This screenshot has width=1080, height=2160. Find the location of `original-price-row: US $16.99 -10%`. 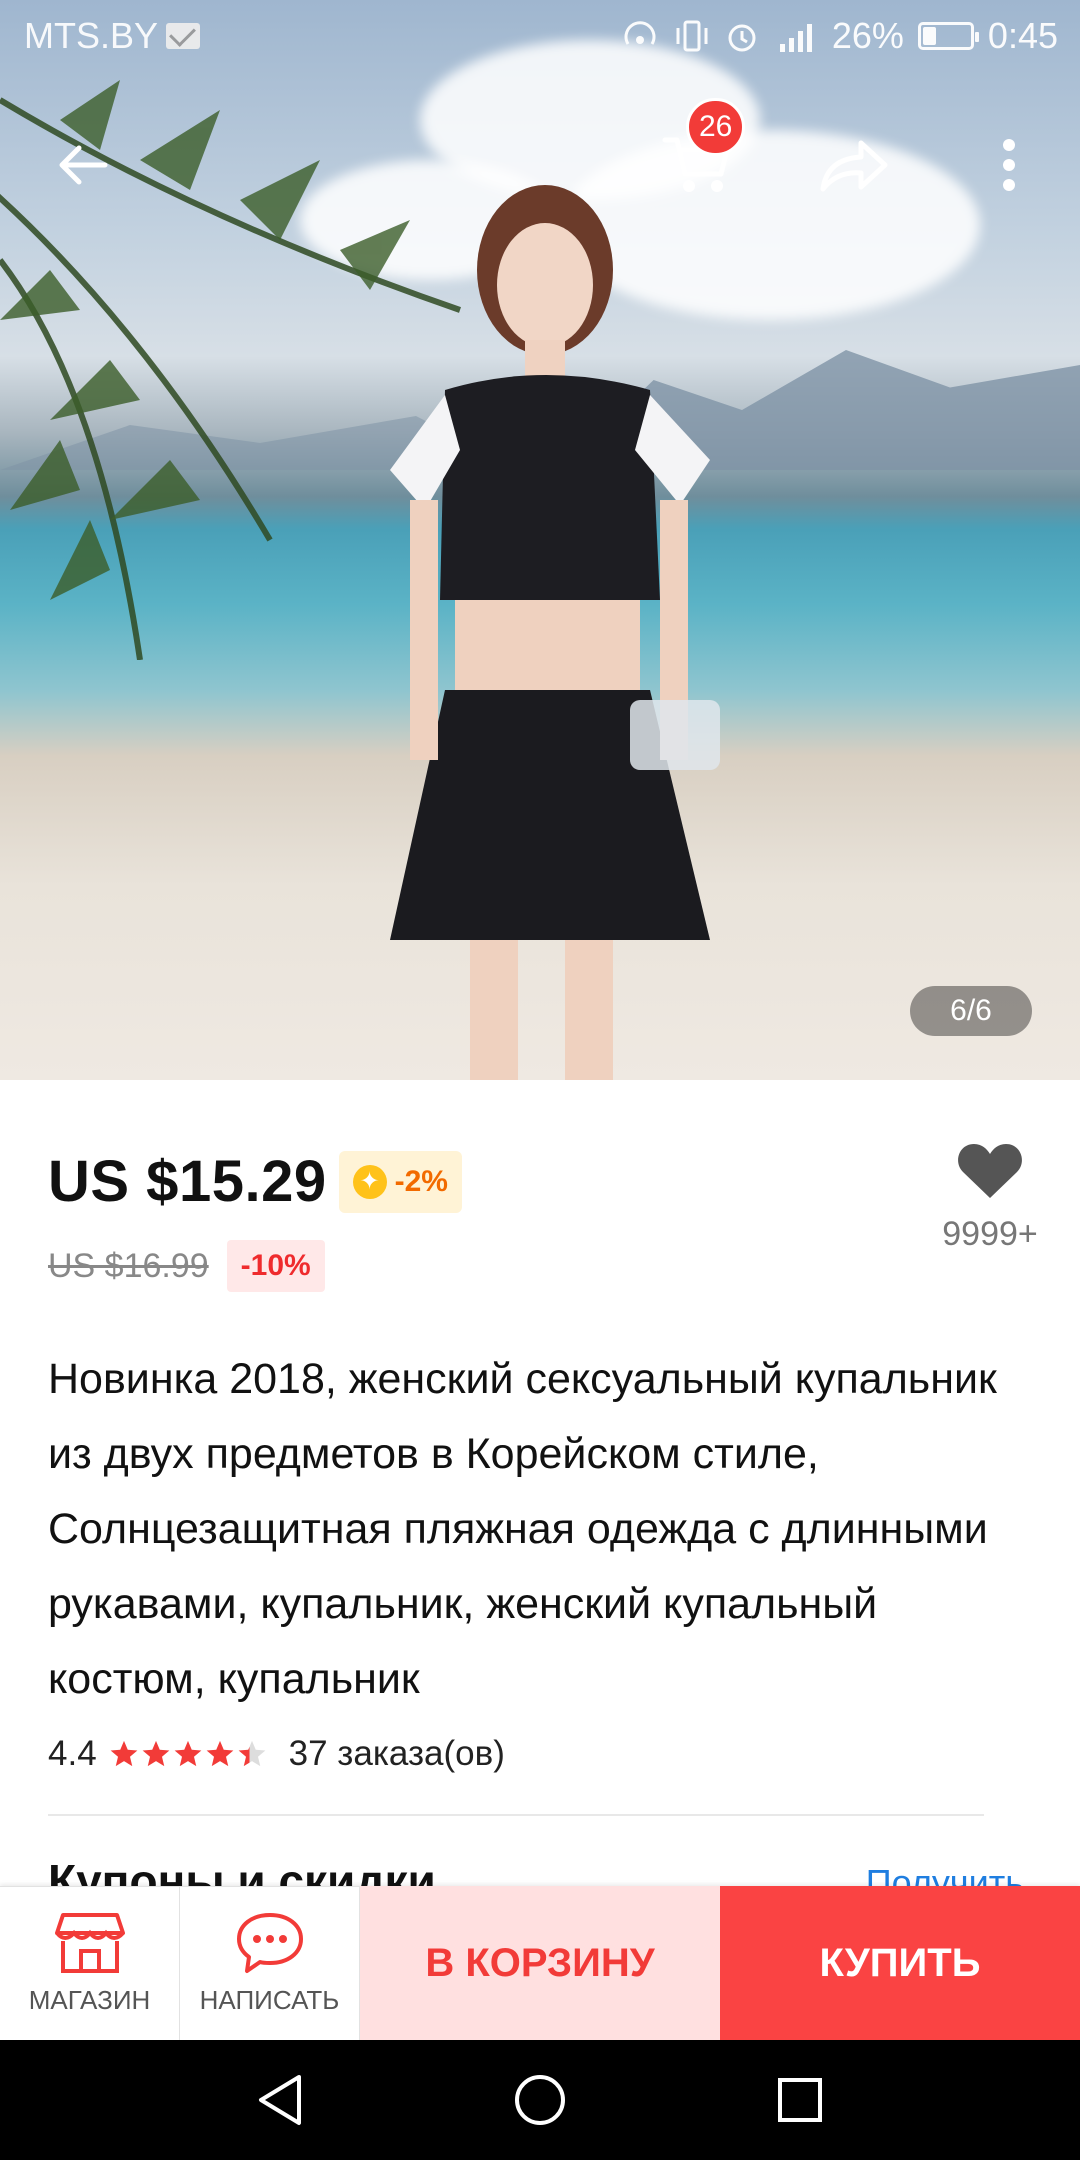

original-price-row: US $16.99 -10% is located at coordinates (186, 1266).